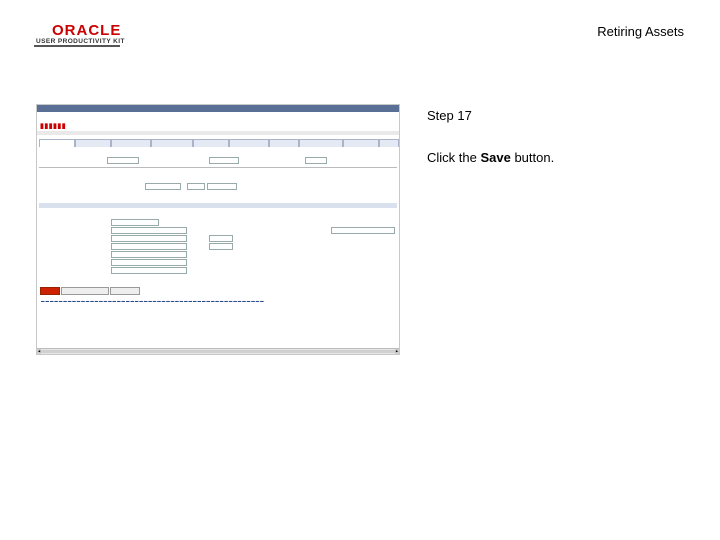 The image size is (720, 540). What do you see at coordinates (218, 167) in the screenshot?
I see `app-divider` at bounding box center [218, 167].